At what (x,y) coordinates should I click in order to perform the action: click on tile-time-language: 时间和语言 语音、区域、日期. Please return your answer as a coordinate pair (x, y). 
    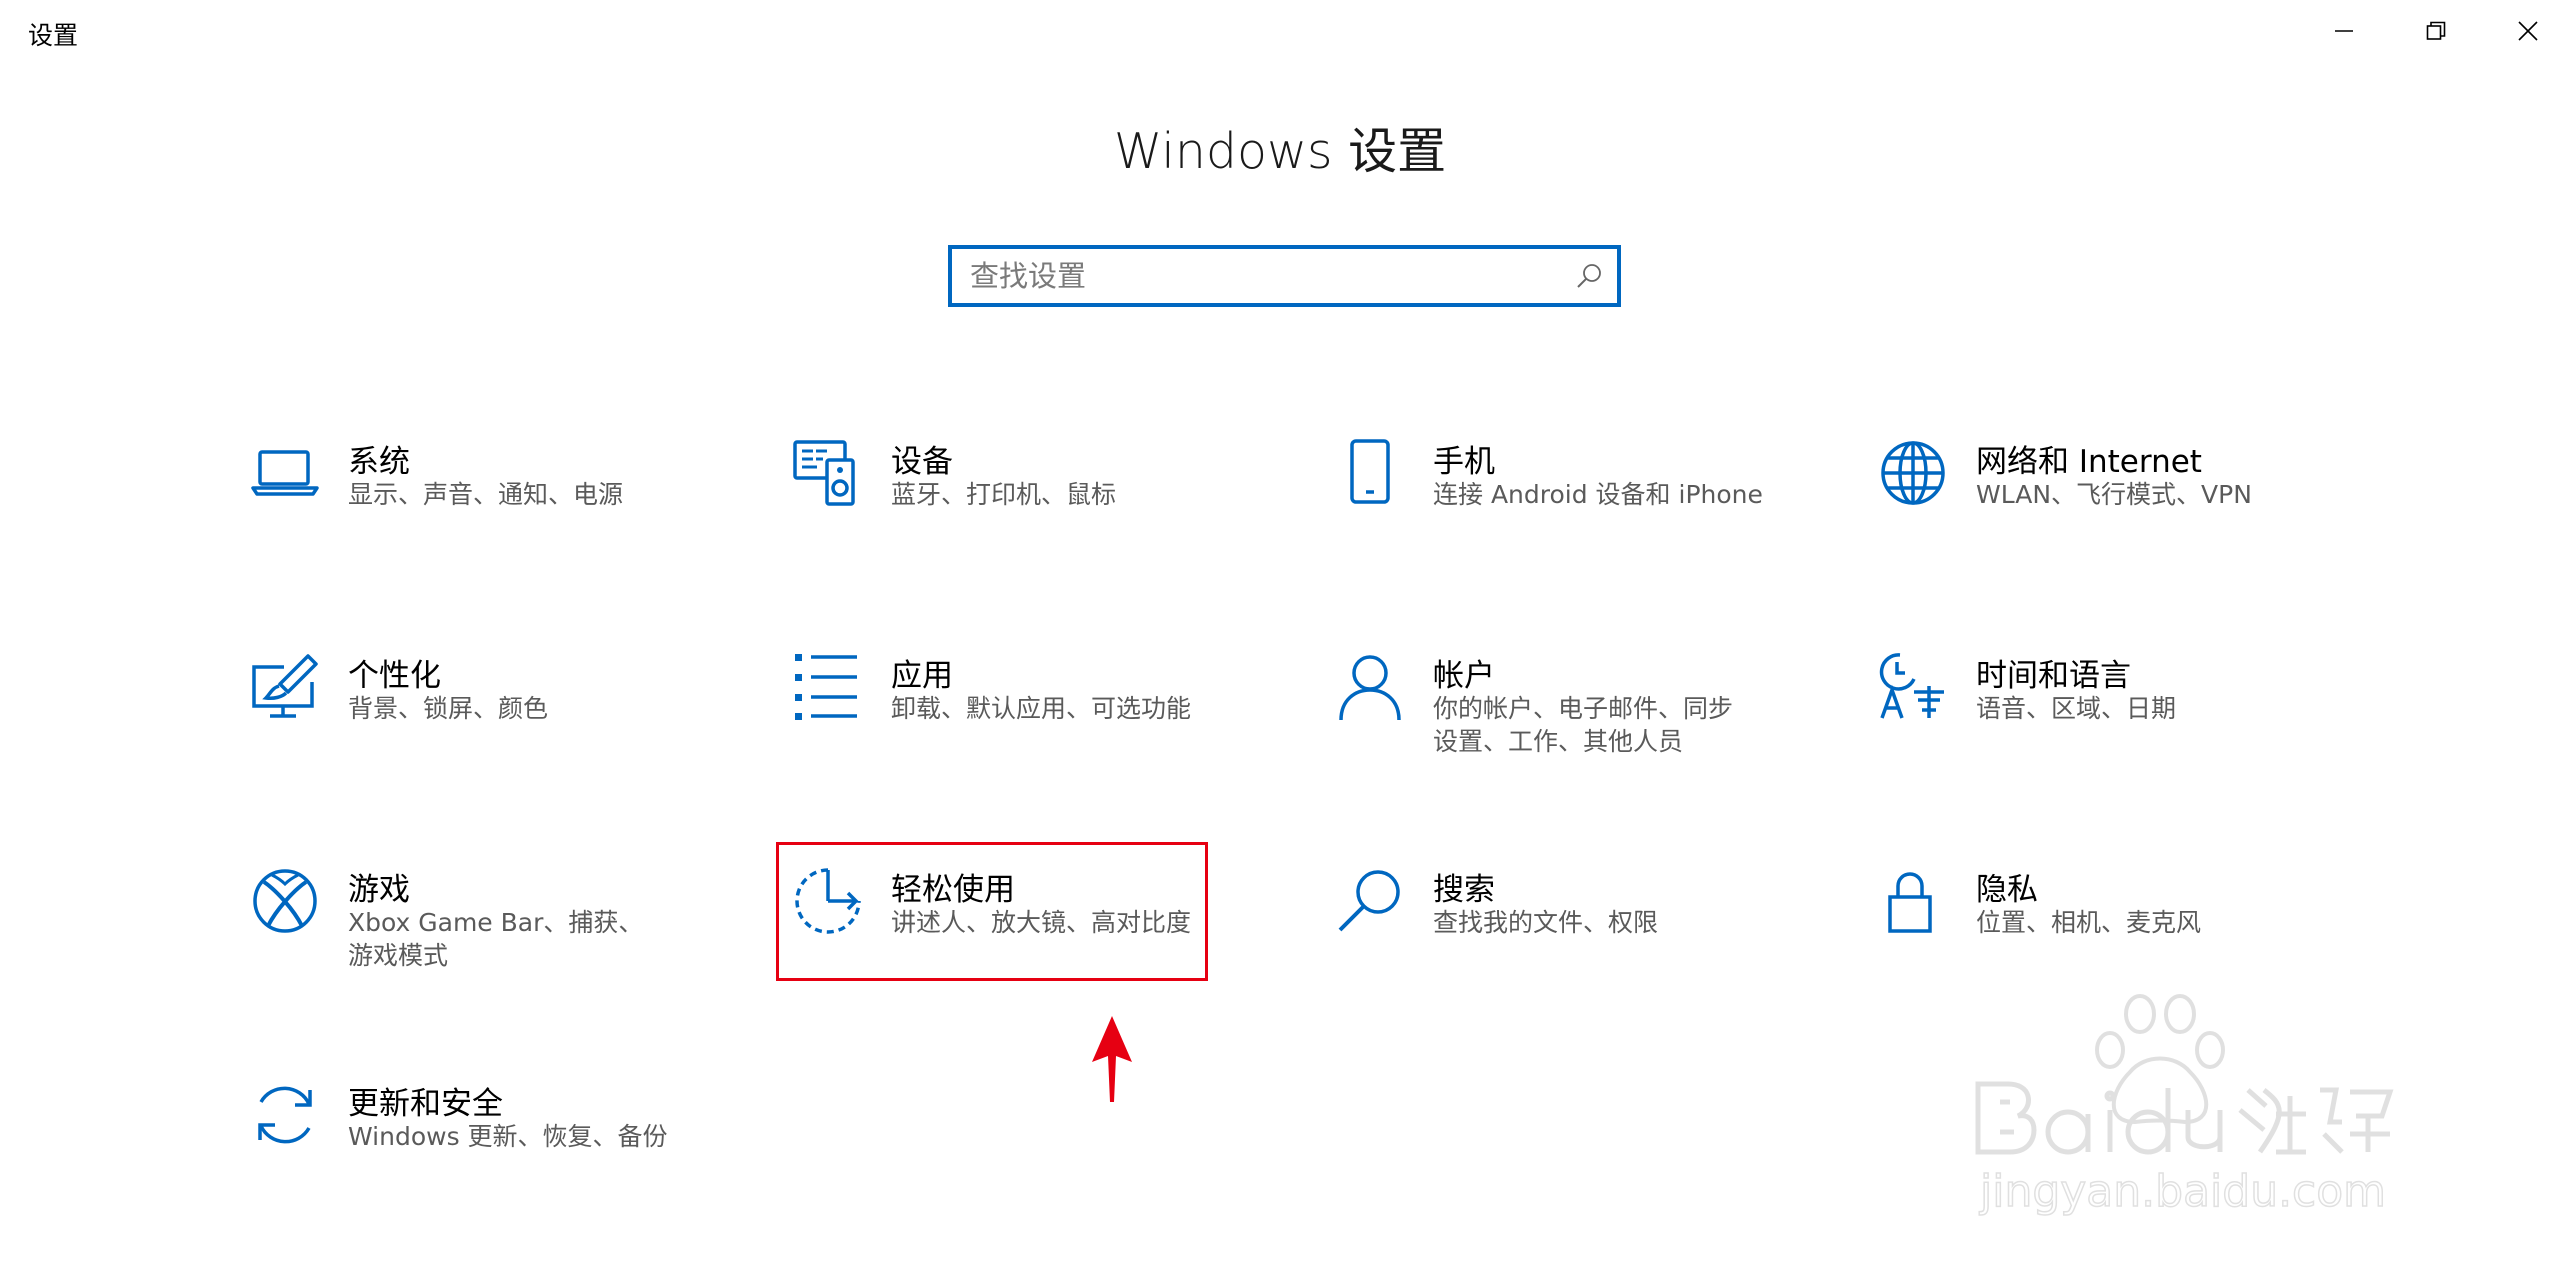
    Looking at the image, I should click on (2128, 727).